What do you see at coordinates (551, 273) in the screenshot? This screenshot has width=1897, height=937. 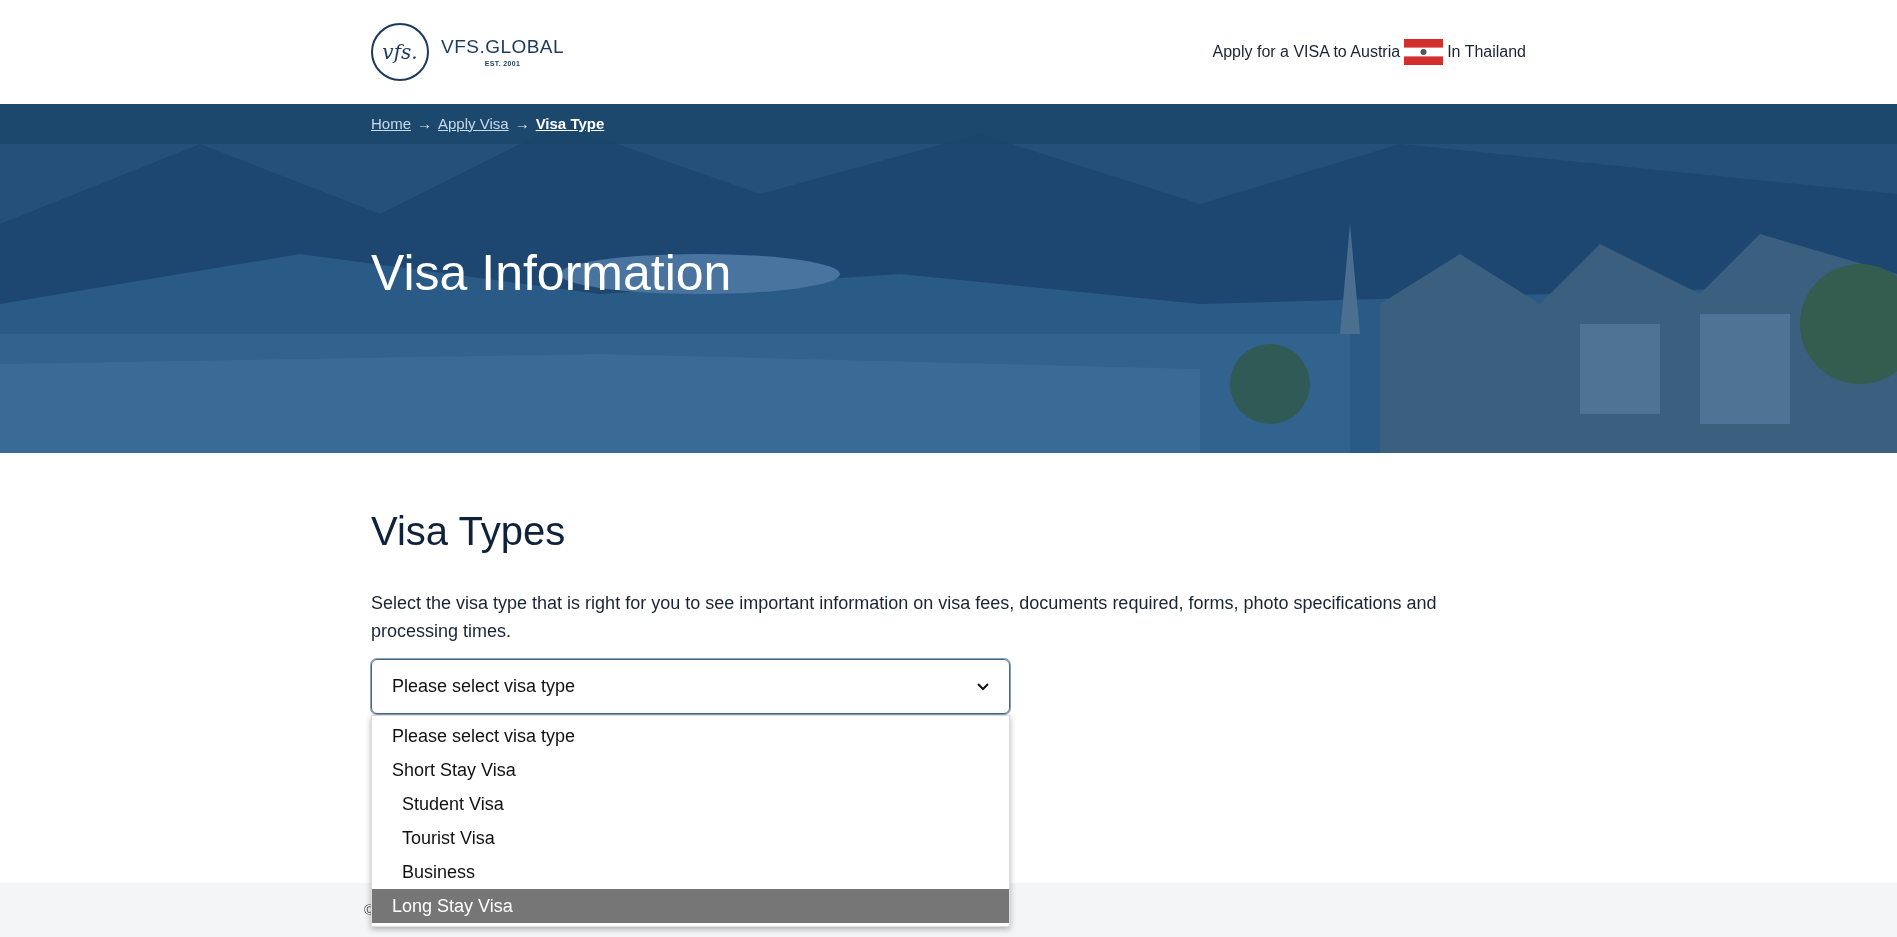 I see `hero-title: Visa Information` at bounding box center [551, 273].